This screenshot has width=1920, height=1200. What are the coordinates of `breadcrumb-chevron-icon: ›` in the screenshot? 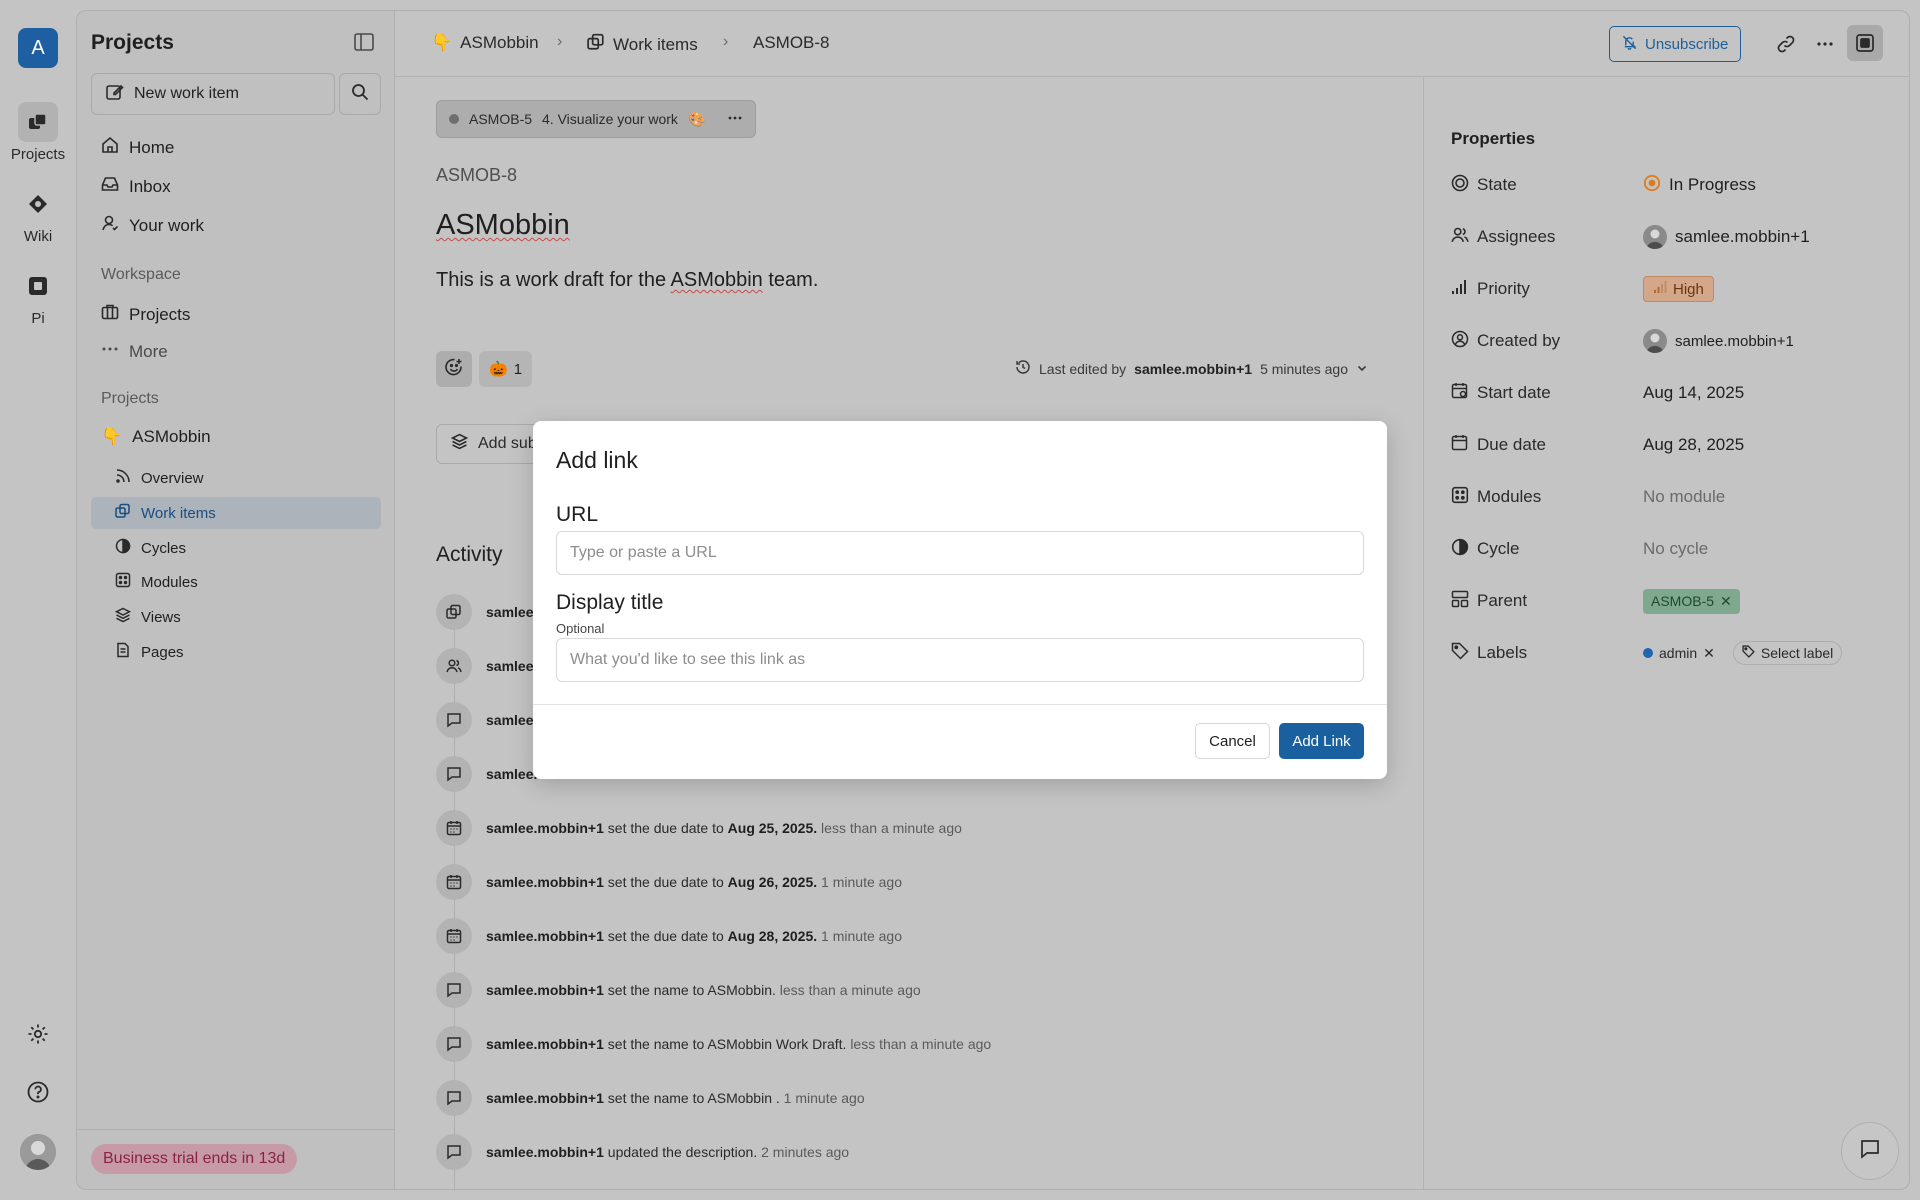 It's located at (560, 41).